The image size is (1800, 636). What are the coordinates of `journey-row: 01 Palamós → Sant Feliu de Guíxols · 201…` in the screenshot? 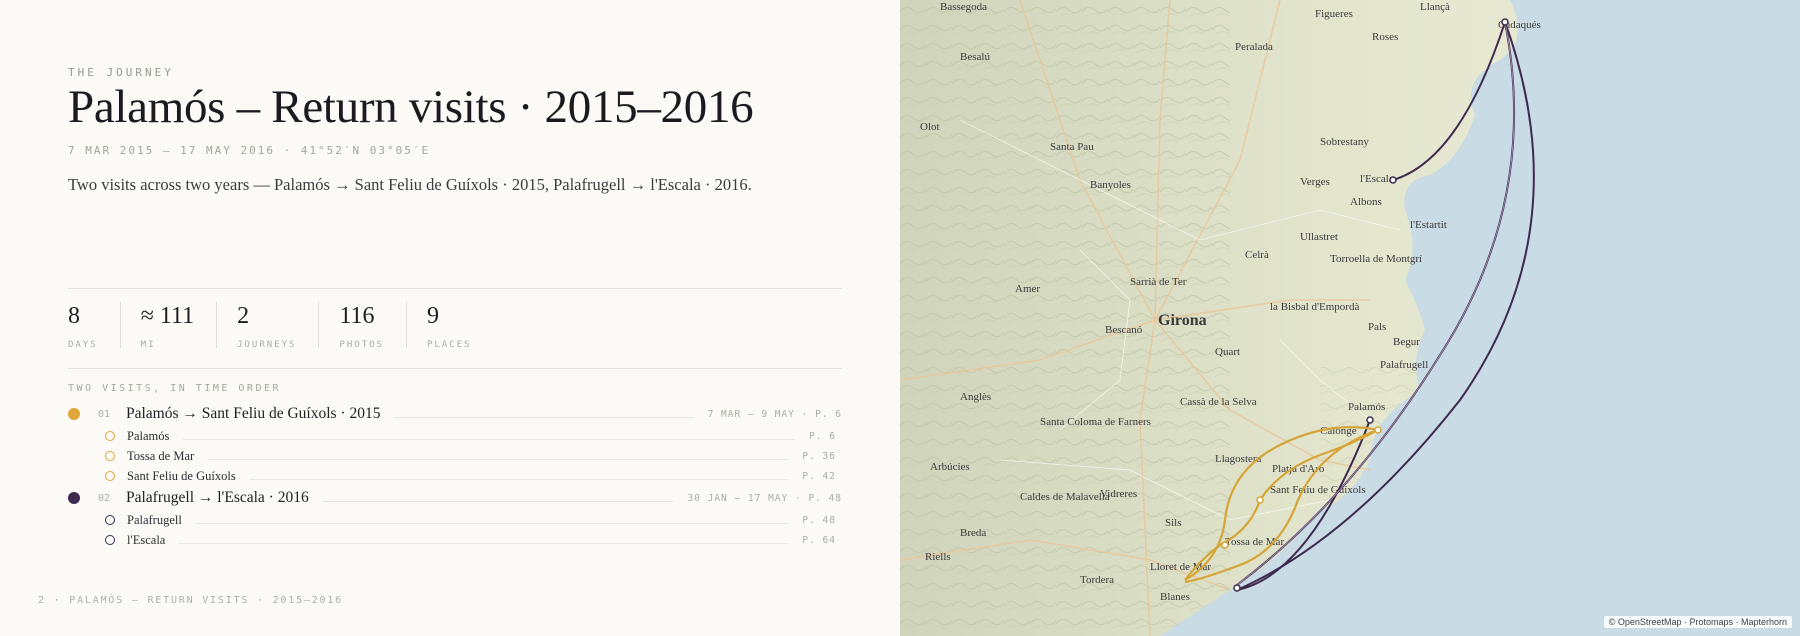 It's located at (455, 414).